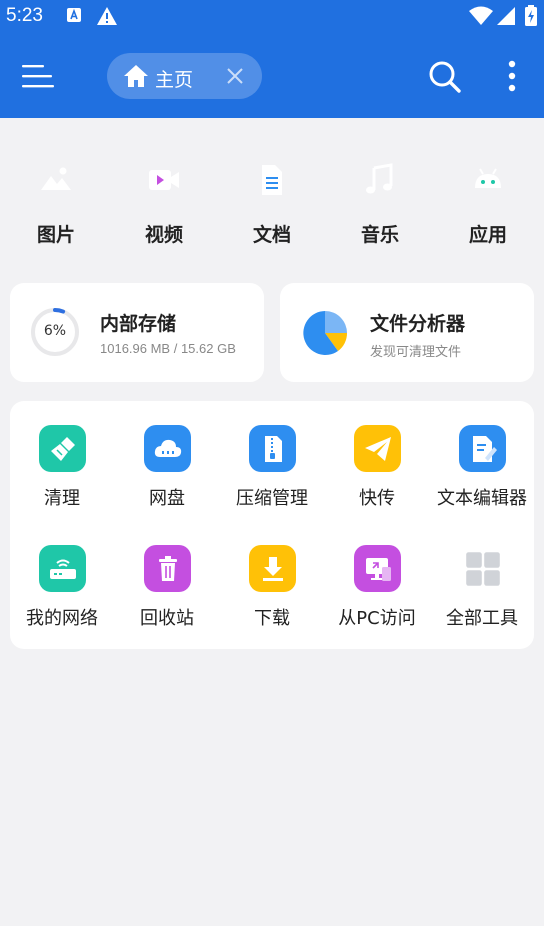  What do you see at coordinates (136, 76) in the screenshot?
I see `home-icon` at bounding box center [136, 76].